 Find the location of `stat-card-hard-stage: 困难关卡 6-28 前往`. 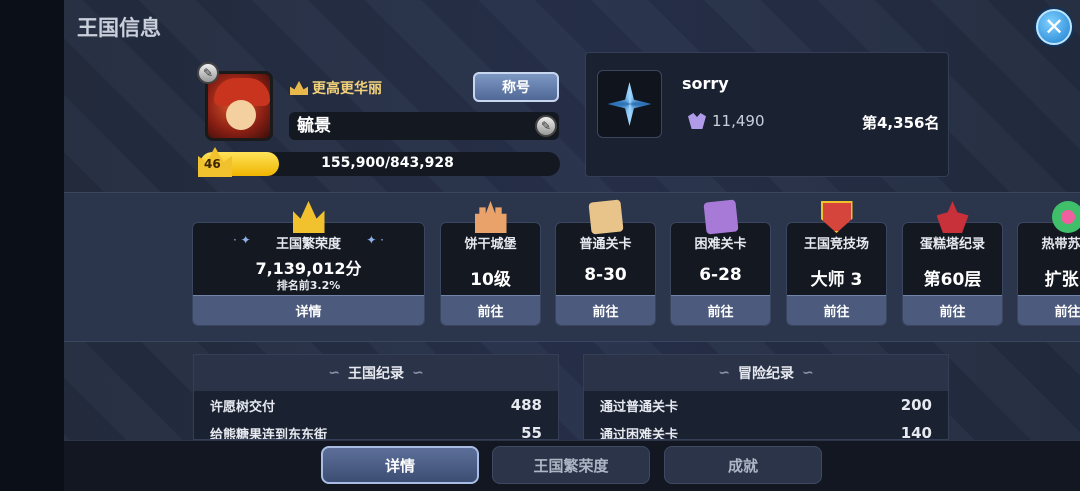

stat-card-hard-stage: 困难关卡 6-28 前往 is located at coordinates (720, 262).